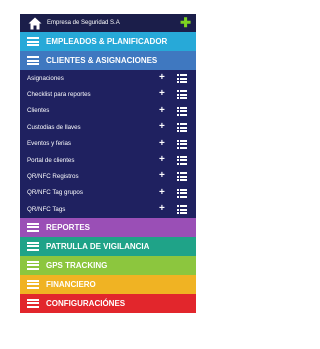 The width and height of the screenshot is (320, 349). I want to click on submenu-item-label: QR/NFC Registros, so click(53, 177).